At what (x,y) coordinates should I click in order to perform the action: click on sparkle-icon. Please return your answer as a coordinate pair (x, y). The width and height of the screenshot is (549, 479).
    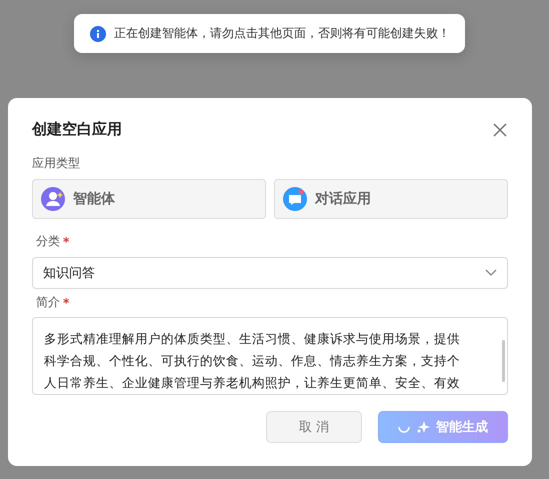
    Looking at the image, I should click on (423, 427).